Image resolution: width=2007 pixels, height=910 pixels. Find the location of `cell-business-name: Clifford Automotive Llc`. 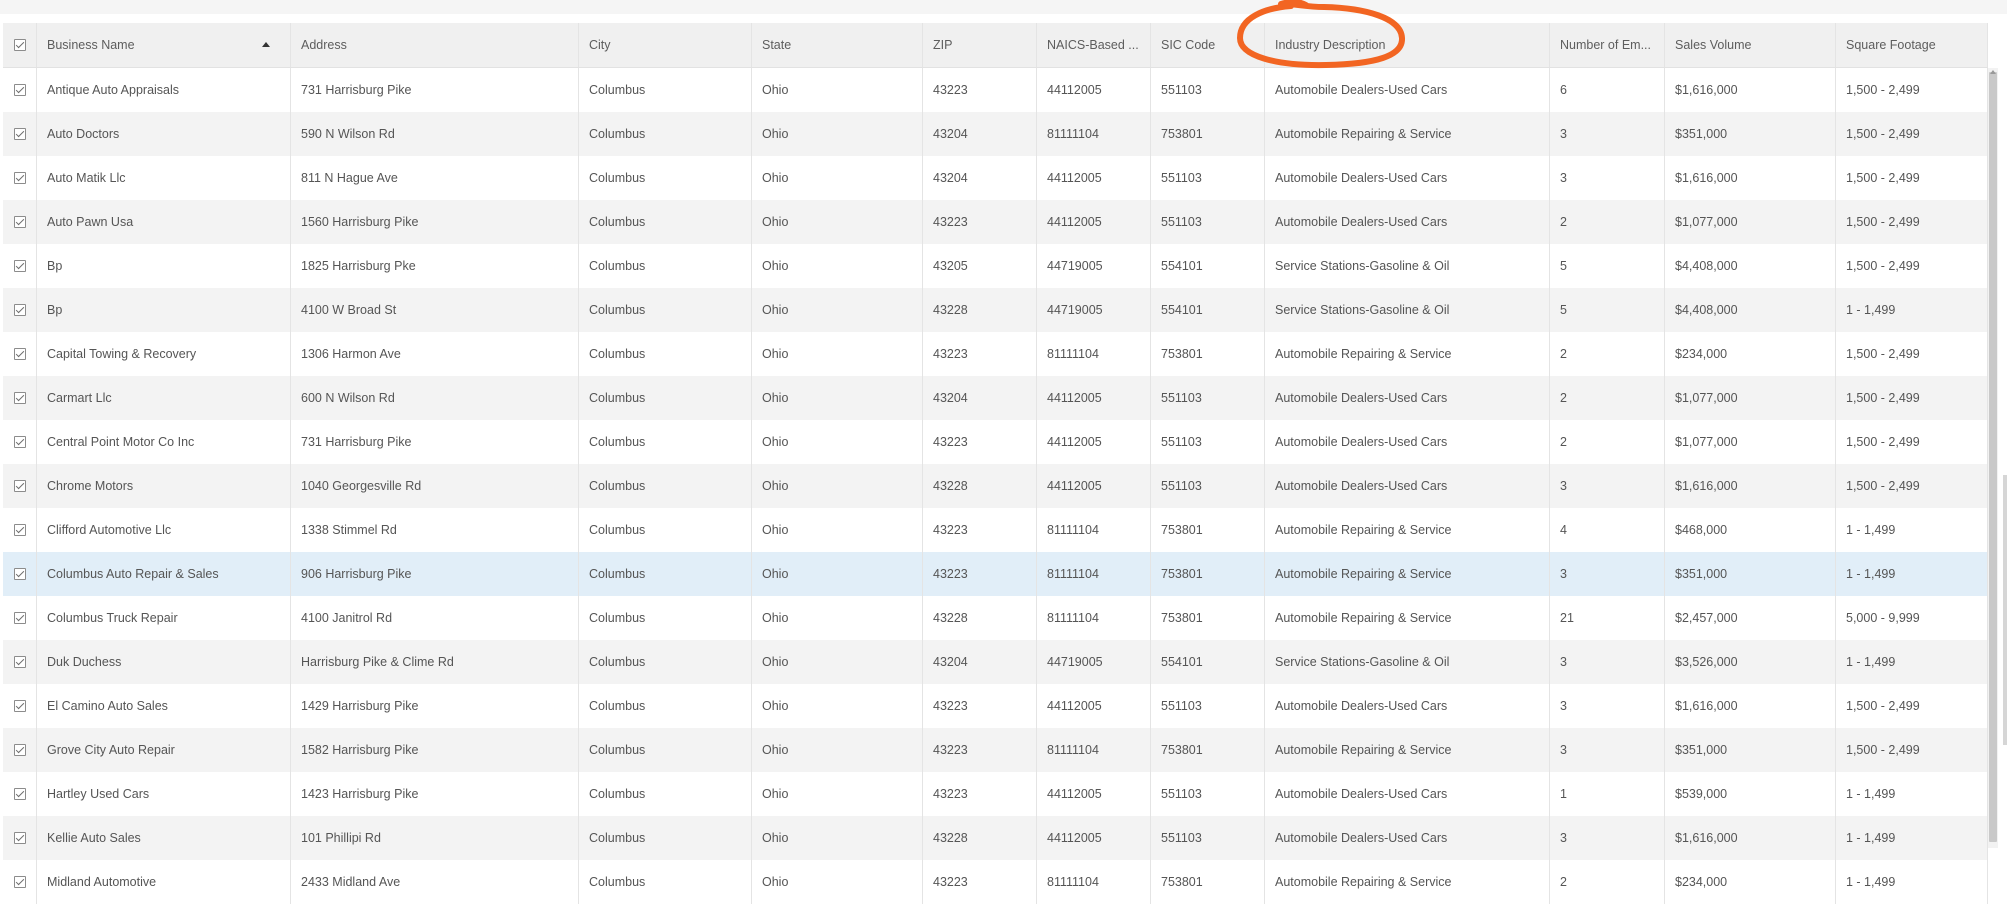

cell-business-name: Clifford Automotive Llc is located at coordinates (164, 530).